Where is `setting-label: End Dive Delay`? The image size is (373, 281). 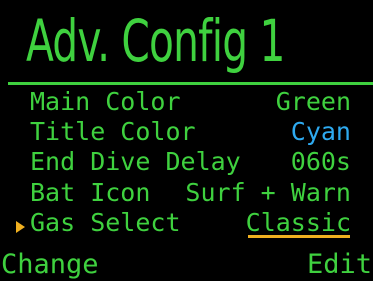
setting-label: End Dive Delay is located at coordinates (135, 161).